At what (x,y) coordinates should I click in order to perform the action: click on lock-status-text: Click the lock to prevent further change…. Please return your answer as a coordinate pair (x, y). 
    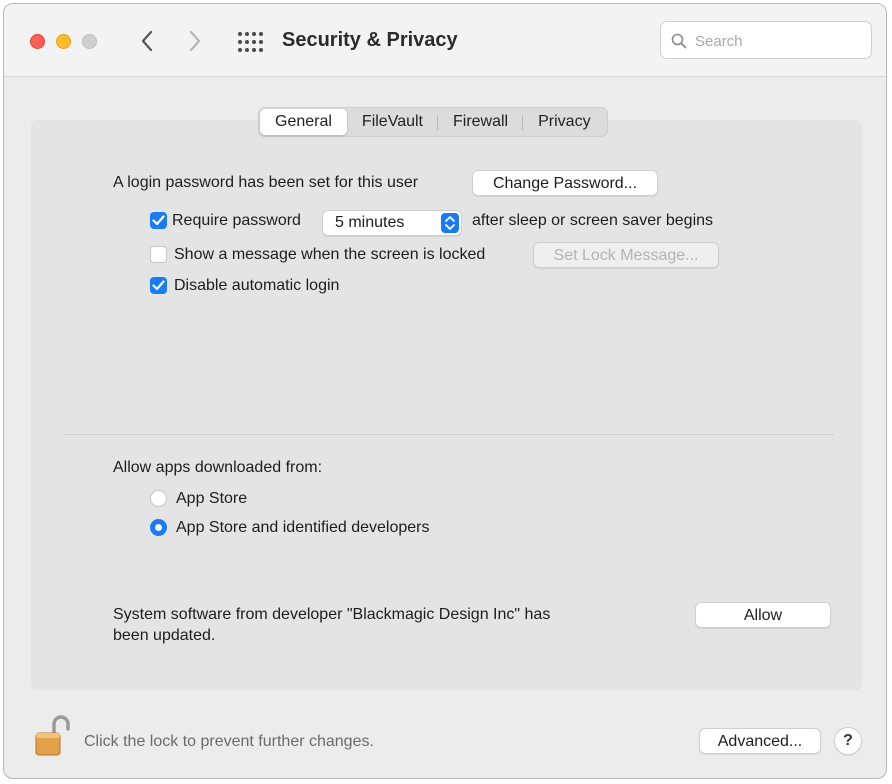
    Looking at the image, I should click on (229, 741).